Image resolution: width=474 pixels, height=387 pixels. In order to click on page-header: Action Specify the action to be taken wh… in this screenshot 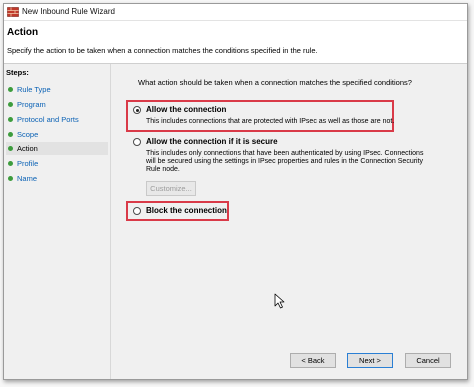, I will do `click(235, 42)`.